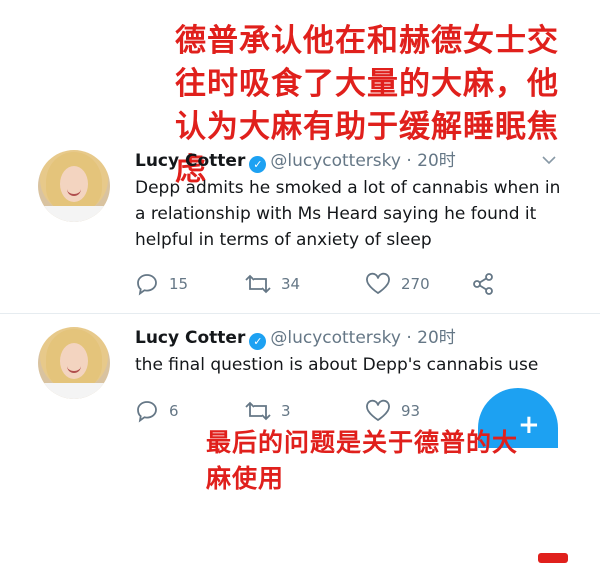 The image size is (600, 563). I want to click on reply-button: 15, so click(161, 284).